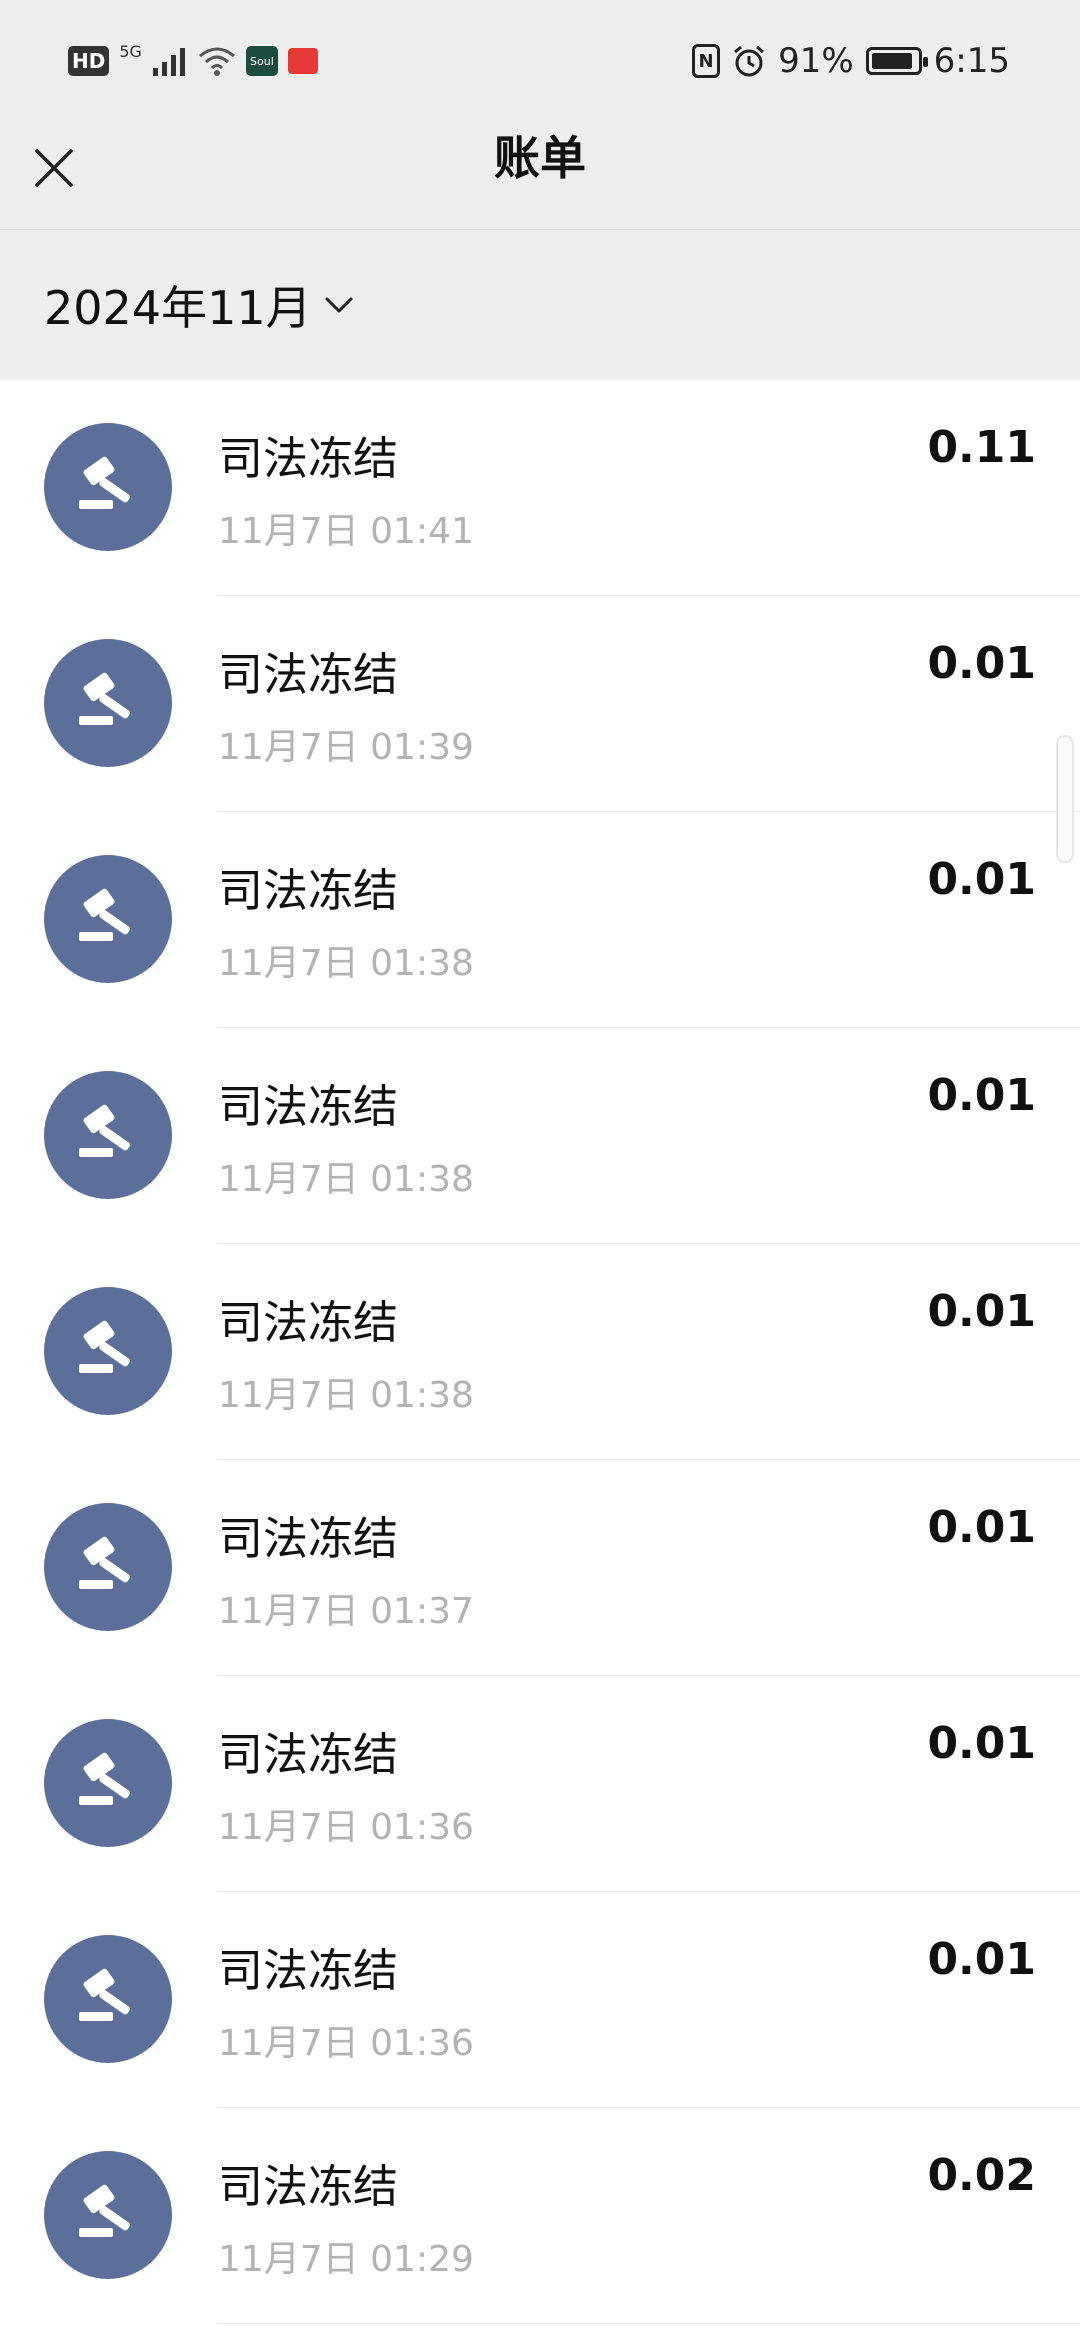 This screenshot has width=1080, height=2340. I want to click on network-type: 5G, so click(130, 51).